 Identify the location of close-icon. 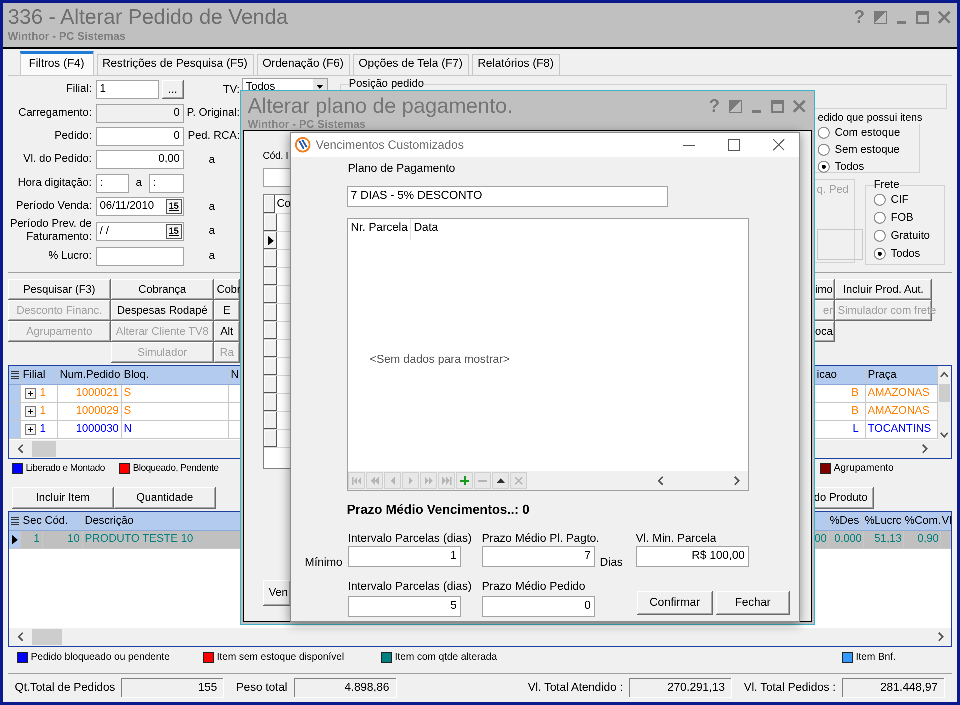
(779, 145).